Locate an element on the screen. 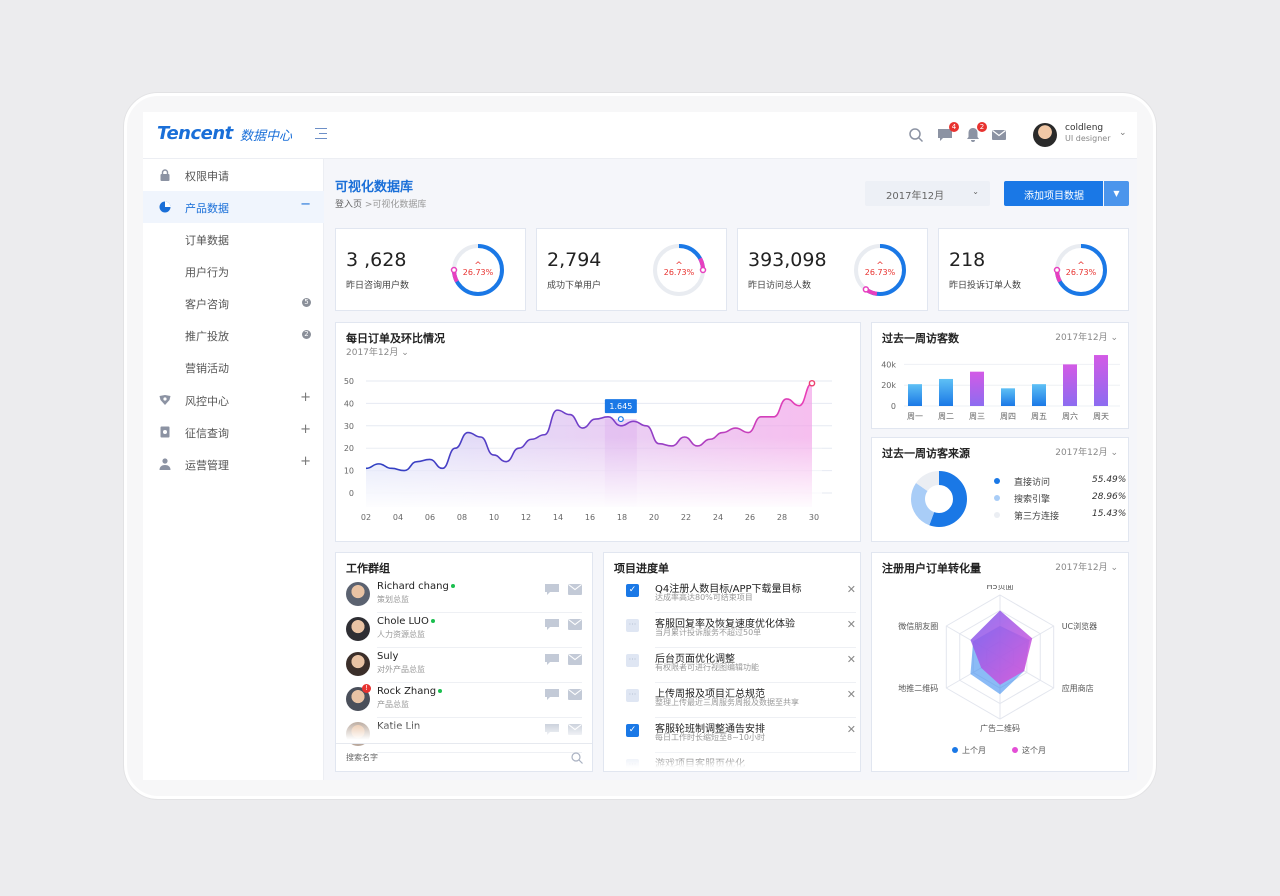 The width and height of the screenshot is (1280, 896). kpi-card: 3 ,628 昨日咨询用户数 ^ 26.73% is located at coordinates (430, 269).